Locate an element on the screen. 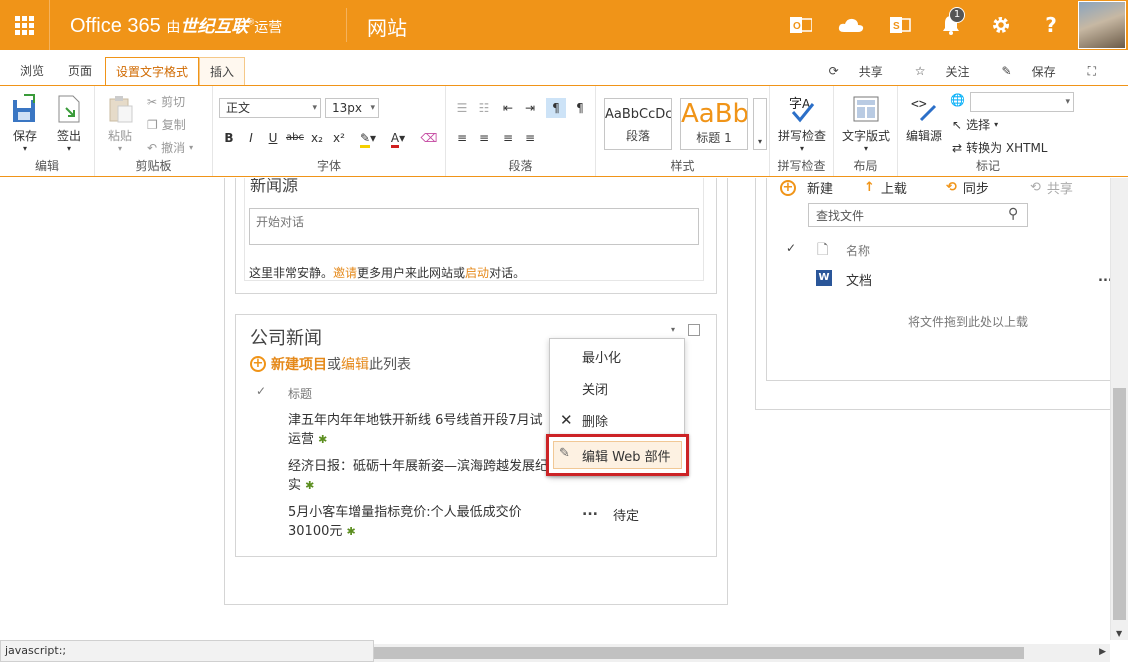  menu-item-minimize: 最小化 is located at coordinates (601, 356).